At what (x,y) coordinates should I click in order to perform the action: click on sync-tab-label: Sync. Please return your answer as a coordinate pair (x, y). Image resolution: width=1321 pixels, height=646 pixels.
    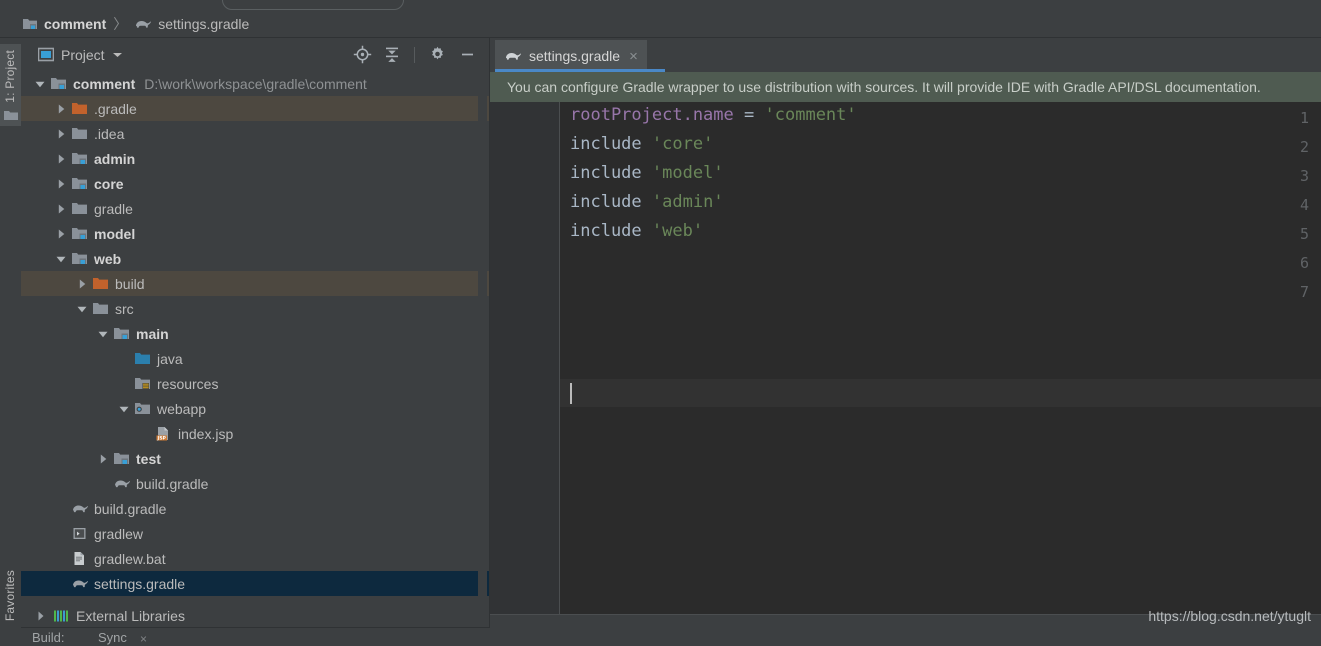
    Looking at the image, I should click on (112, 637).